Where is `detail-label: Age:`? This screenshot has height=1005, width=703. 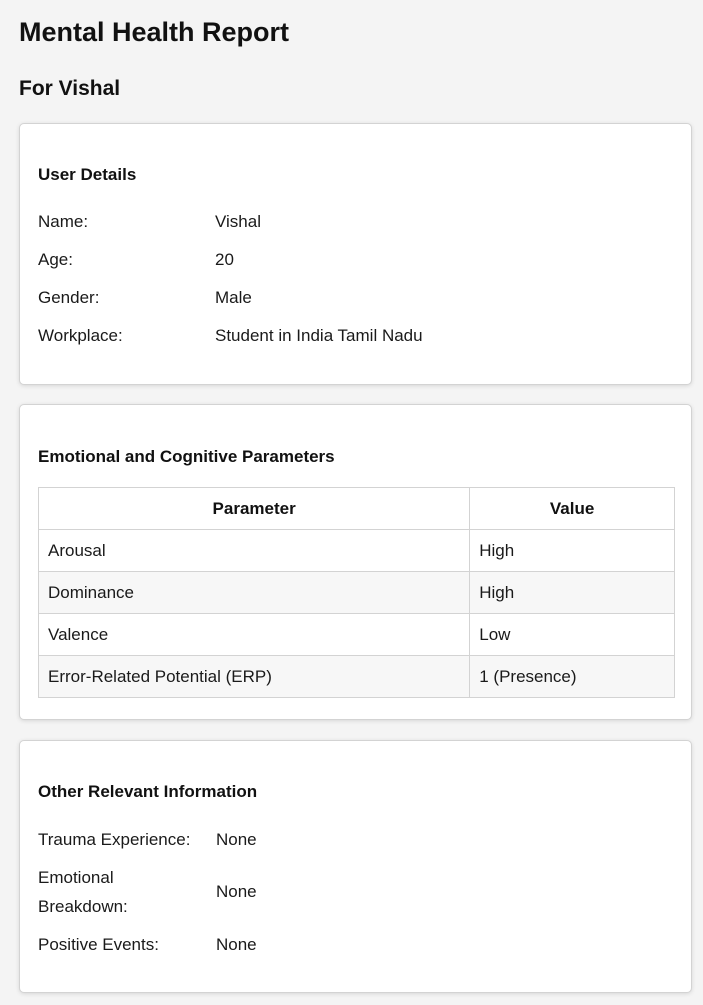
detail-label: Age: is located at coordinates (55, 259).